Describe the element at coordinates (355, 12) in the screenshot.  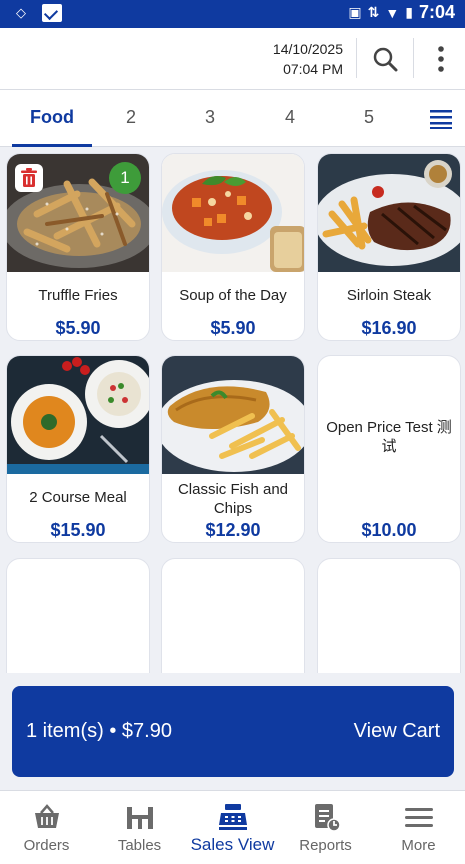
I see `cast-icon: ▣` at that location.